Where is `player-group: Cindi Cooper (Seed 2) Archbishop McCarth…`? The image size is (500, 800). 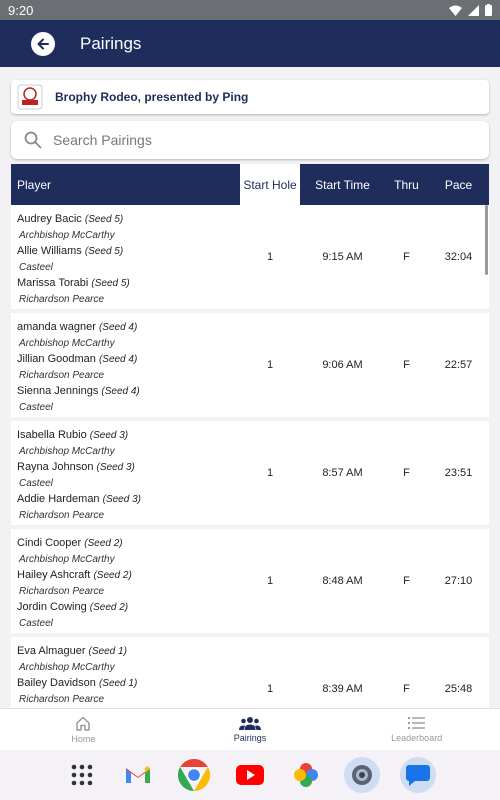
player-group: Cindi Cooper (Seed 2) Archbishop McCarth… is located at coordinates (125, 581).